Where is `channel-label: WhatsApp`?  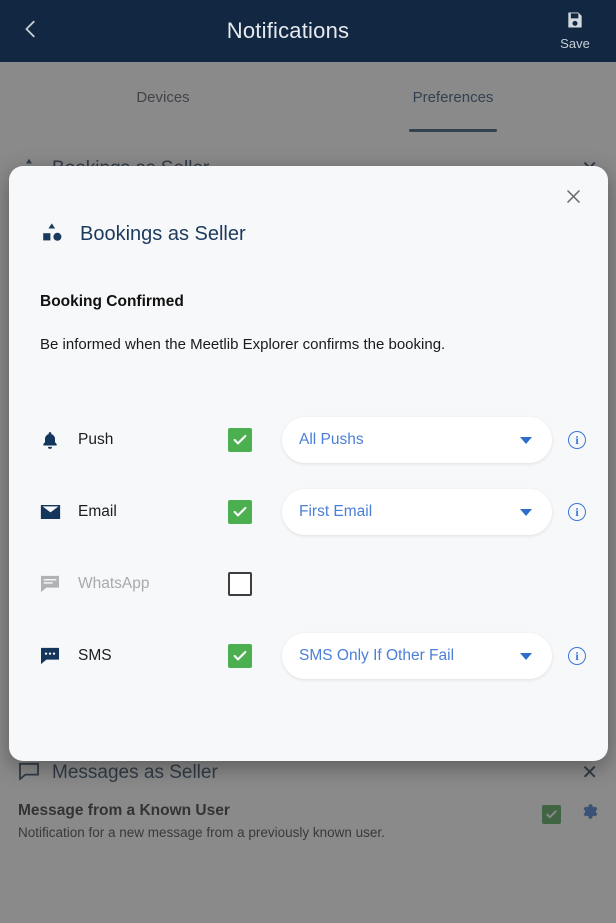
channel-label: WhatsApp is located at coordinates (114, 583).